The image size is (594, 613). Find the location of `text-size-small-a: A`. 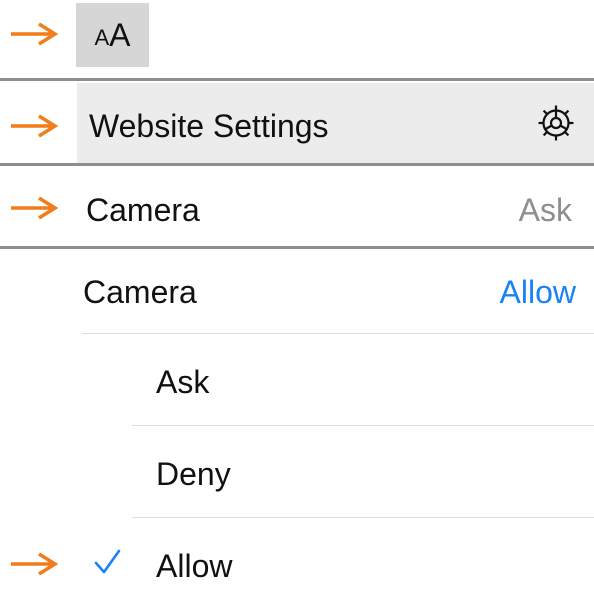

text-size-small-a: A is located at coordinates (102, 37).